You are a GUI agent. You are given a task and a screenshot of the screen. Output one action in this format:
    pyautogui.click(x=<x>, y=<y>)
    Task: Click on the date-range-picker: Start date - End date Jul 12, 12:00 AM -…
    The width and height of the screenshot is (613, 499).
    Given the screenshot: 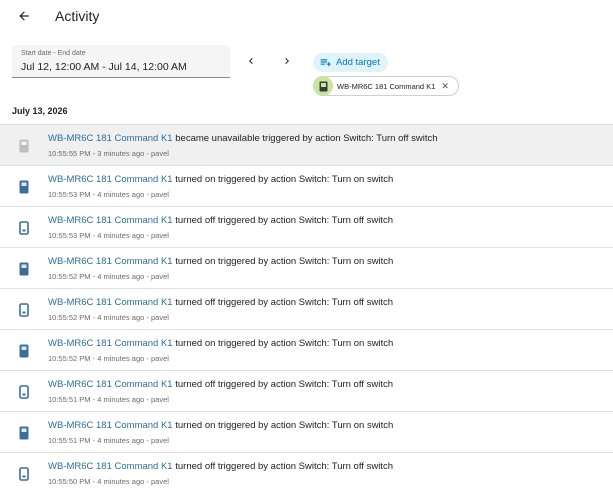 What is the action you would take?
    pyautogui.click(x=121, y=61)
    